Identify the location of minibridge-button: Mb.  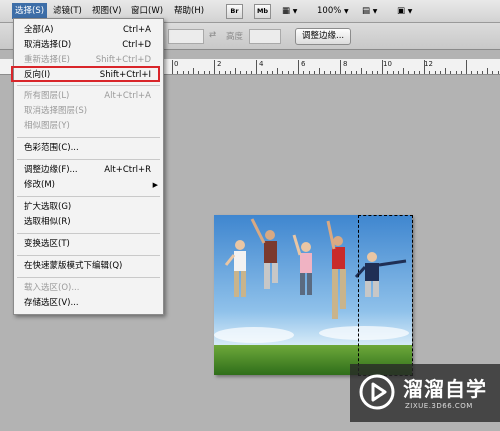
(262, 11).